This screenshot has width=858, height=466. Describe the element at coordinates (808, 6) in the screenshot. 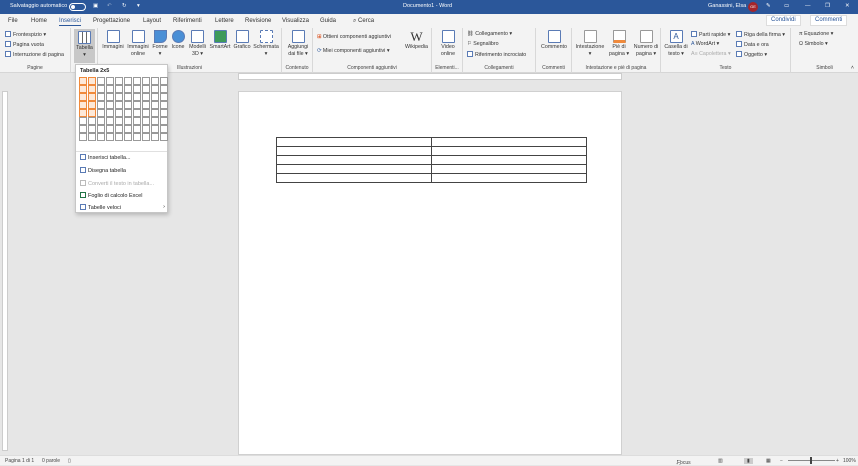

I see `minimize-icon: —` at that location.